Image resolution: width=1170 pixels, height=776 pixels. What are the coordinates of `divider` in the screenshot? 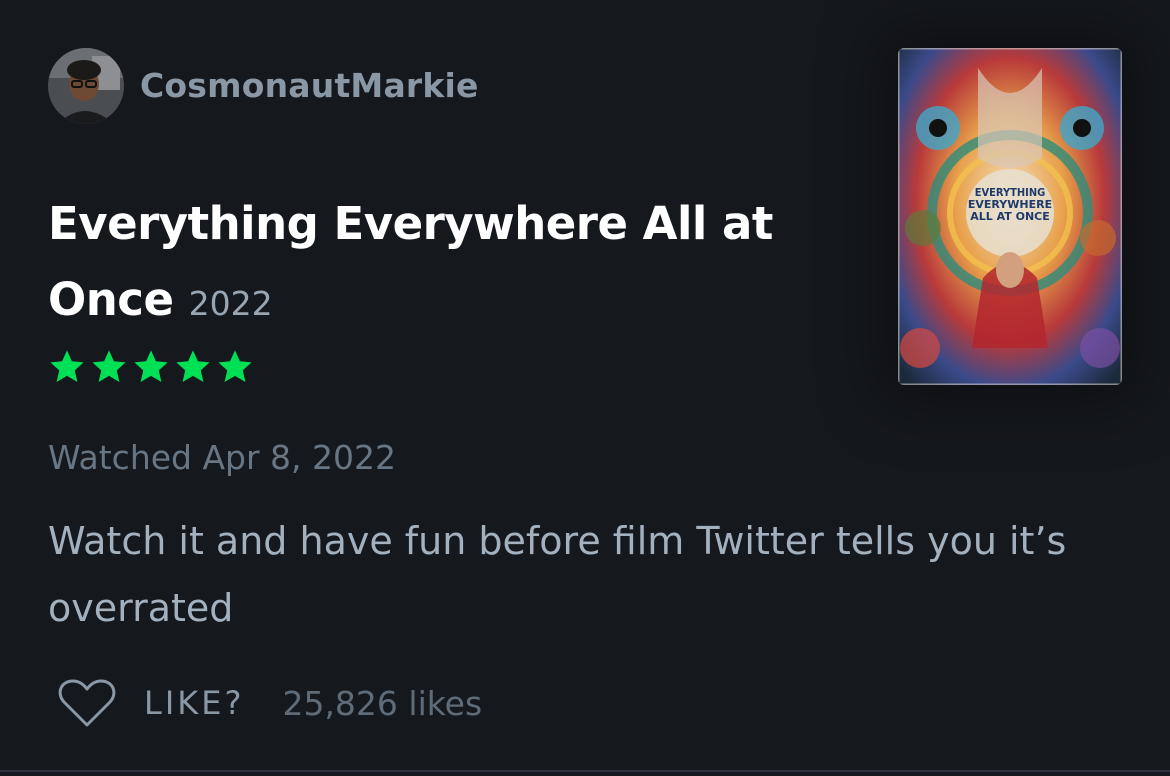 It's located at (585, 771).